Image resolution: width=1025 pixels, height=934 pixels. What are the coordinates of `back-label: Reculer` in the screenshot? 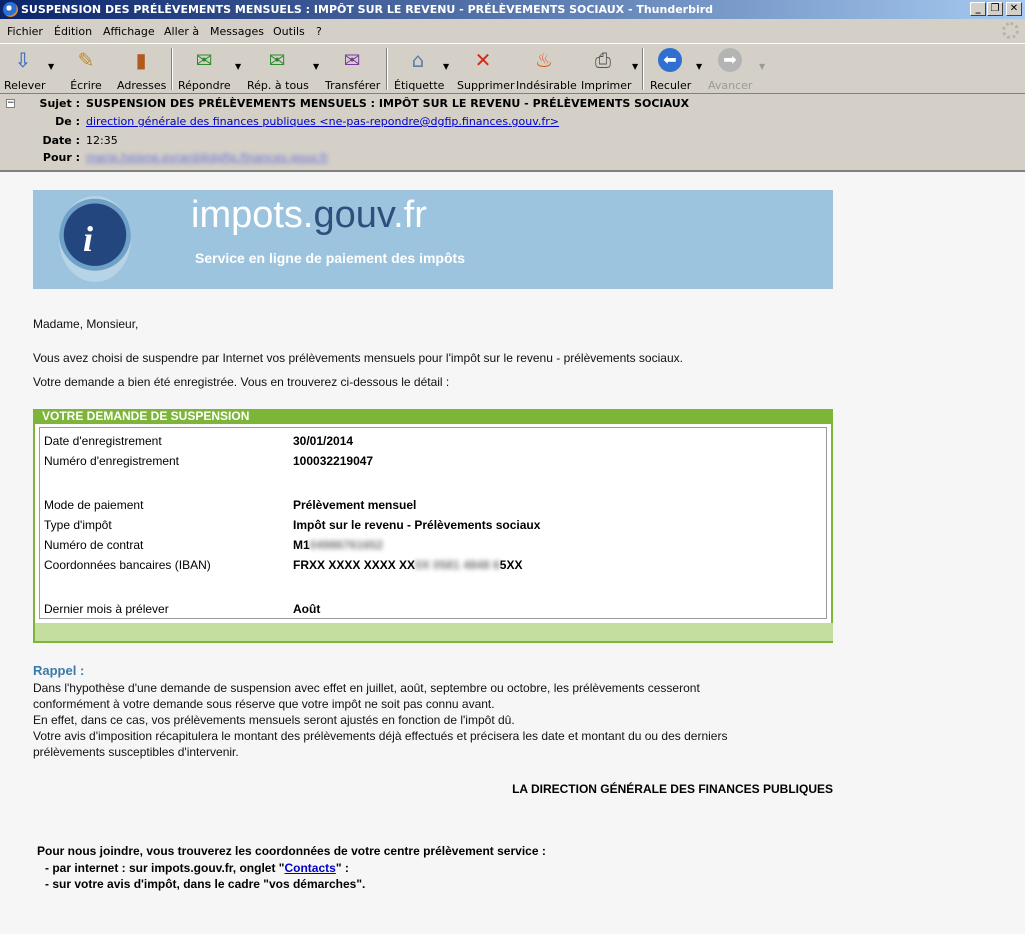 It's located at (671, 85).